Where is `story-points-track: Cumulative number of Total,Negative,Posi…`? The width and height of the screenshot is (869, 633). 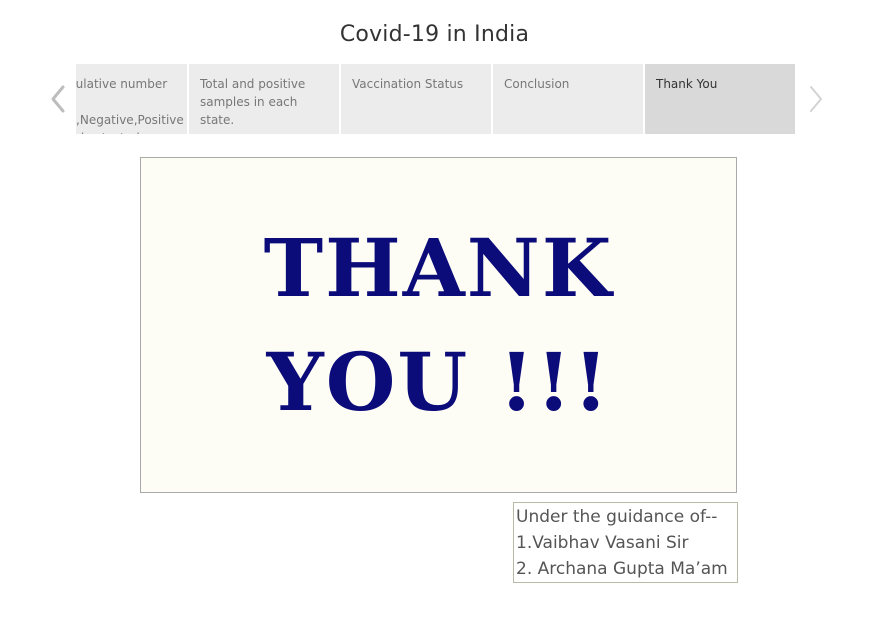 story-points-track: Cumulative number of Total,Negative,Posi… is located at coordinates (436, 99).